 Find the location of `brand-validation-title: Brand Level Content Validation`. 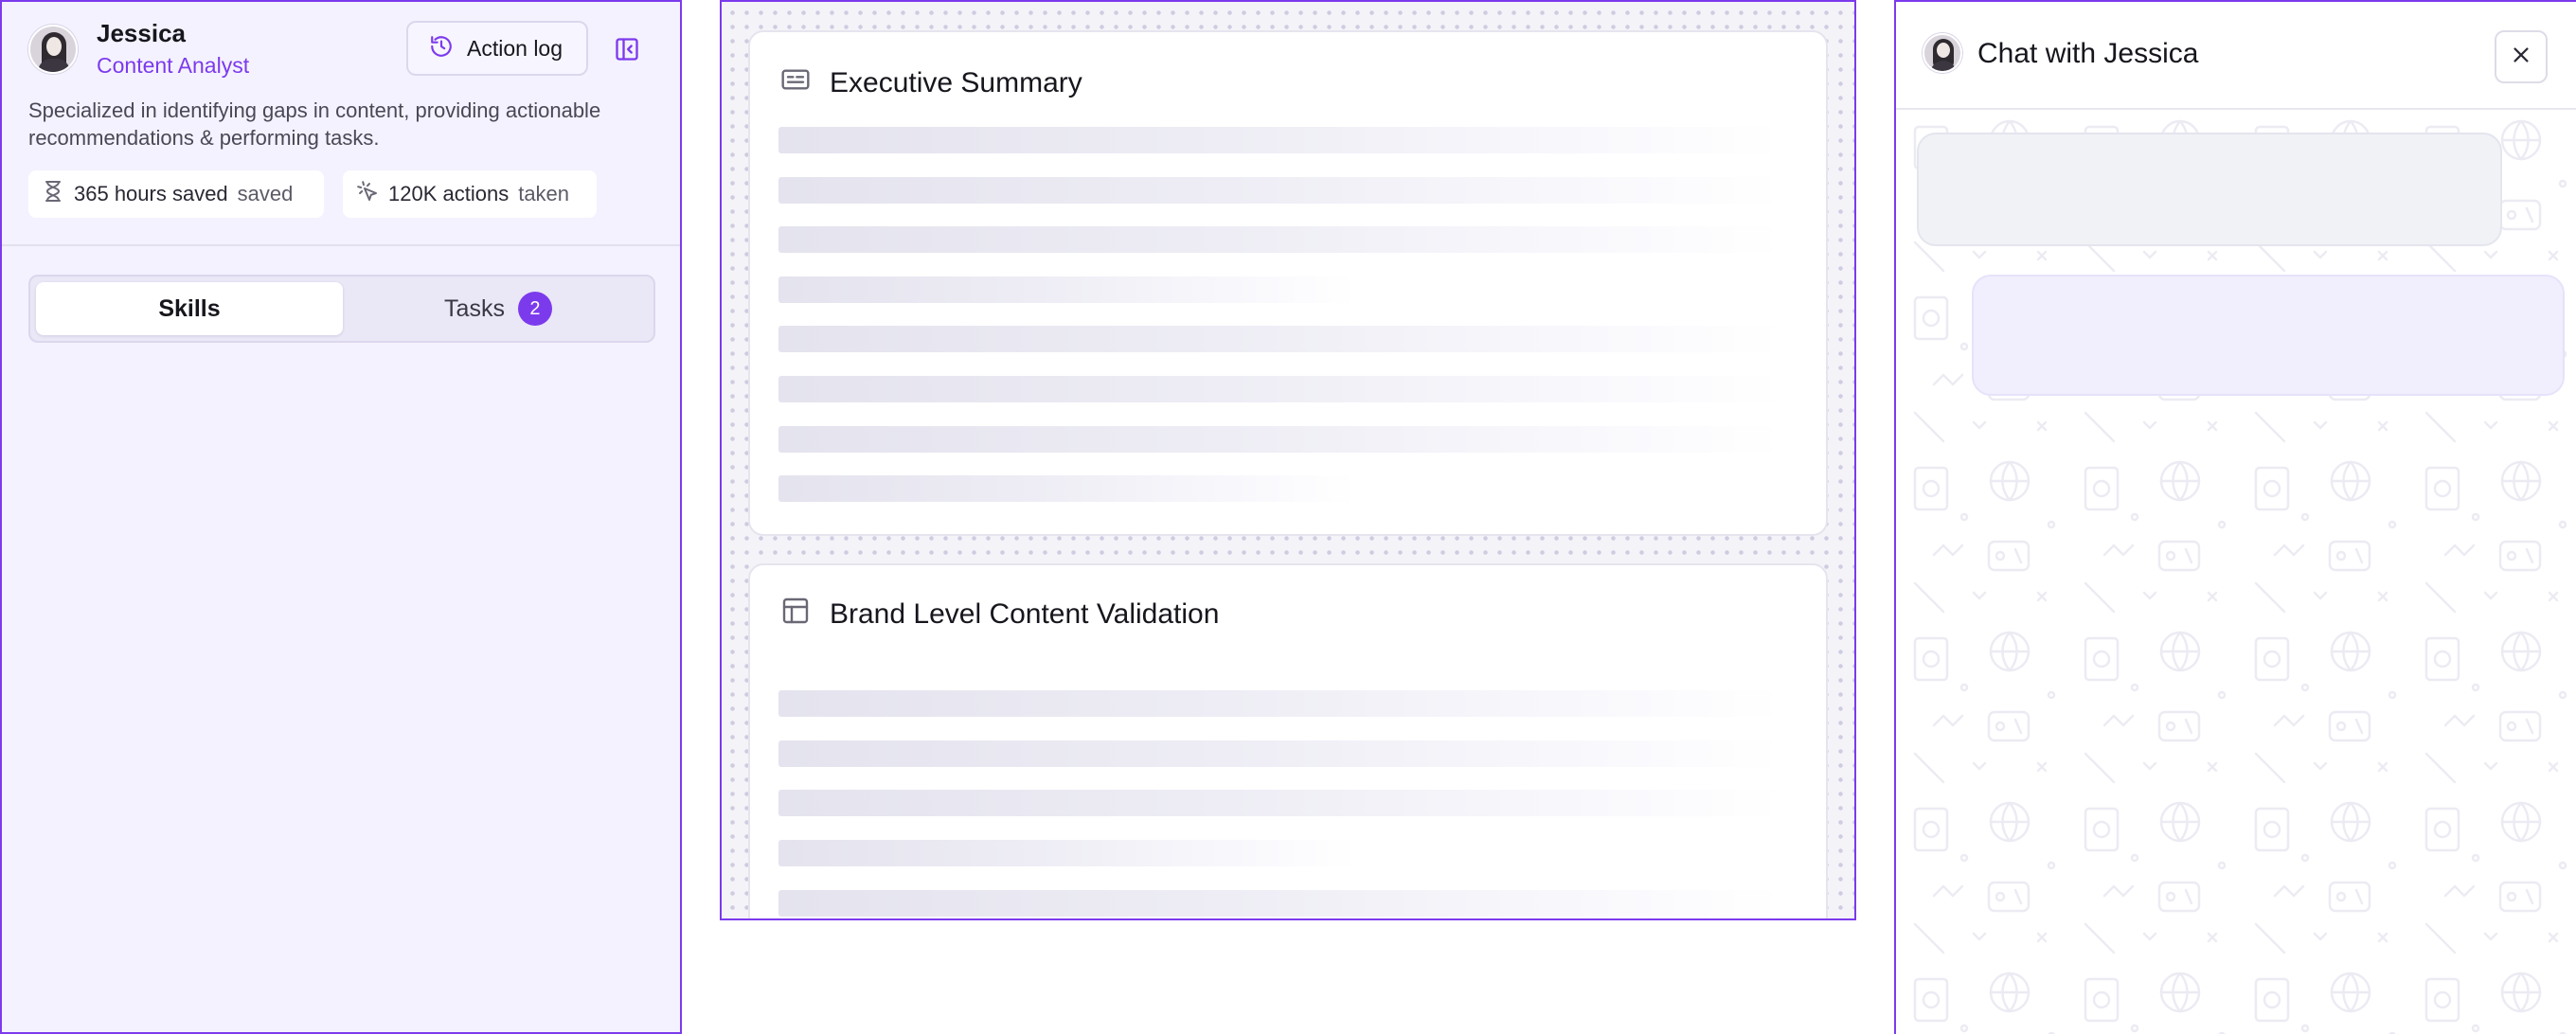

brand-validation-title: Brand Level Content Validation is located at coordinates (1025, 614).